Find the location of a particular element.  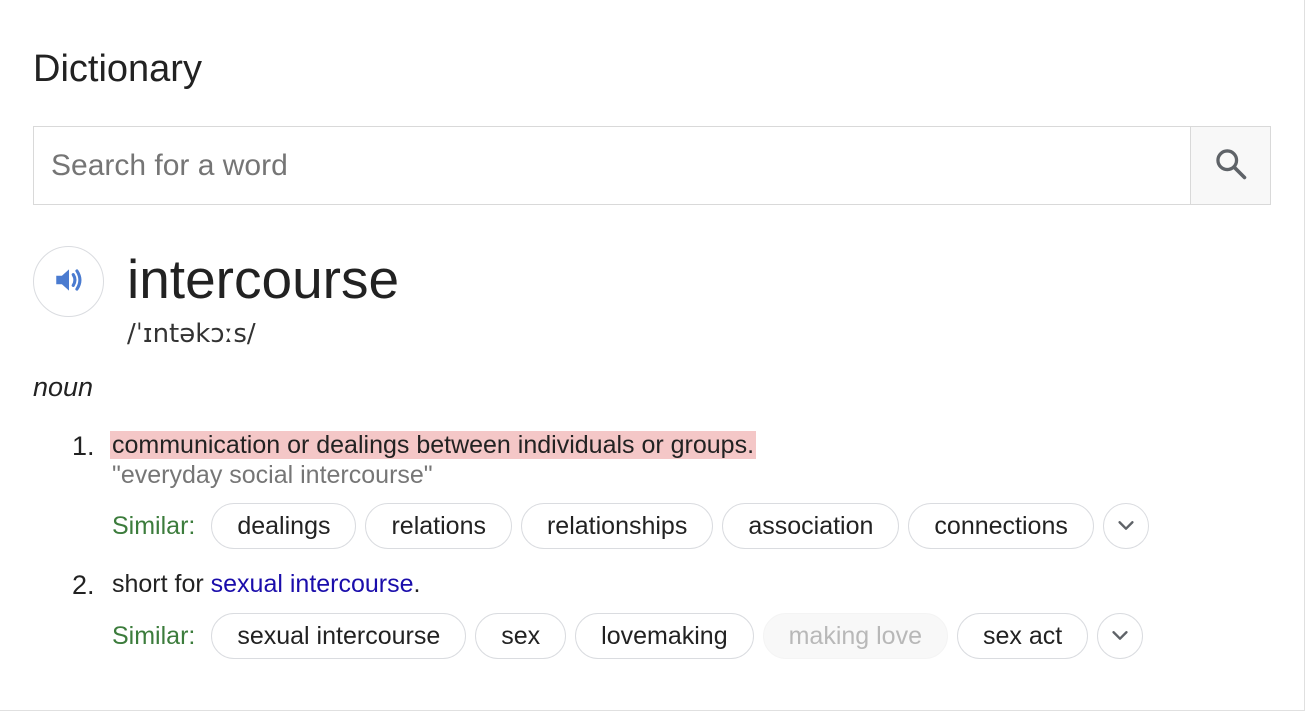

sense-number: 2. is located at coordinates (83, 585).